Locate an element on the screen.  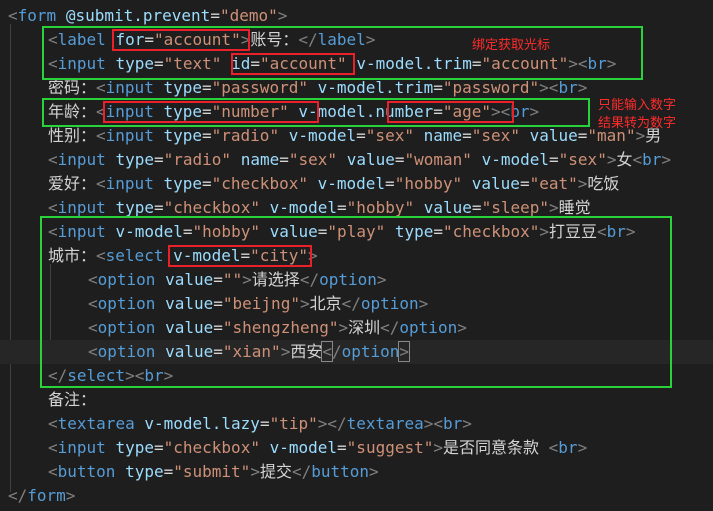
code-tag-name: form is located at coordinates (46, 495).